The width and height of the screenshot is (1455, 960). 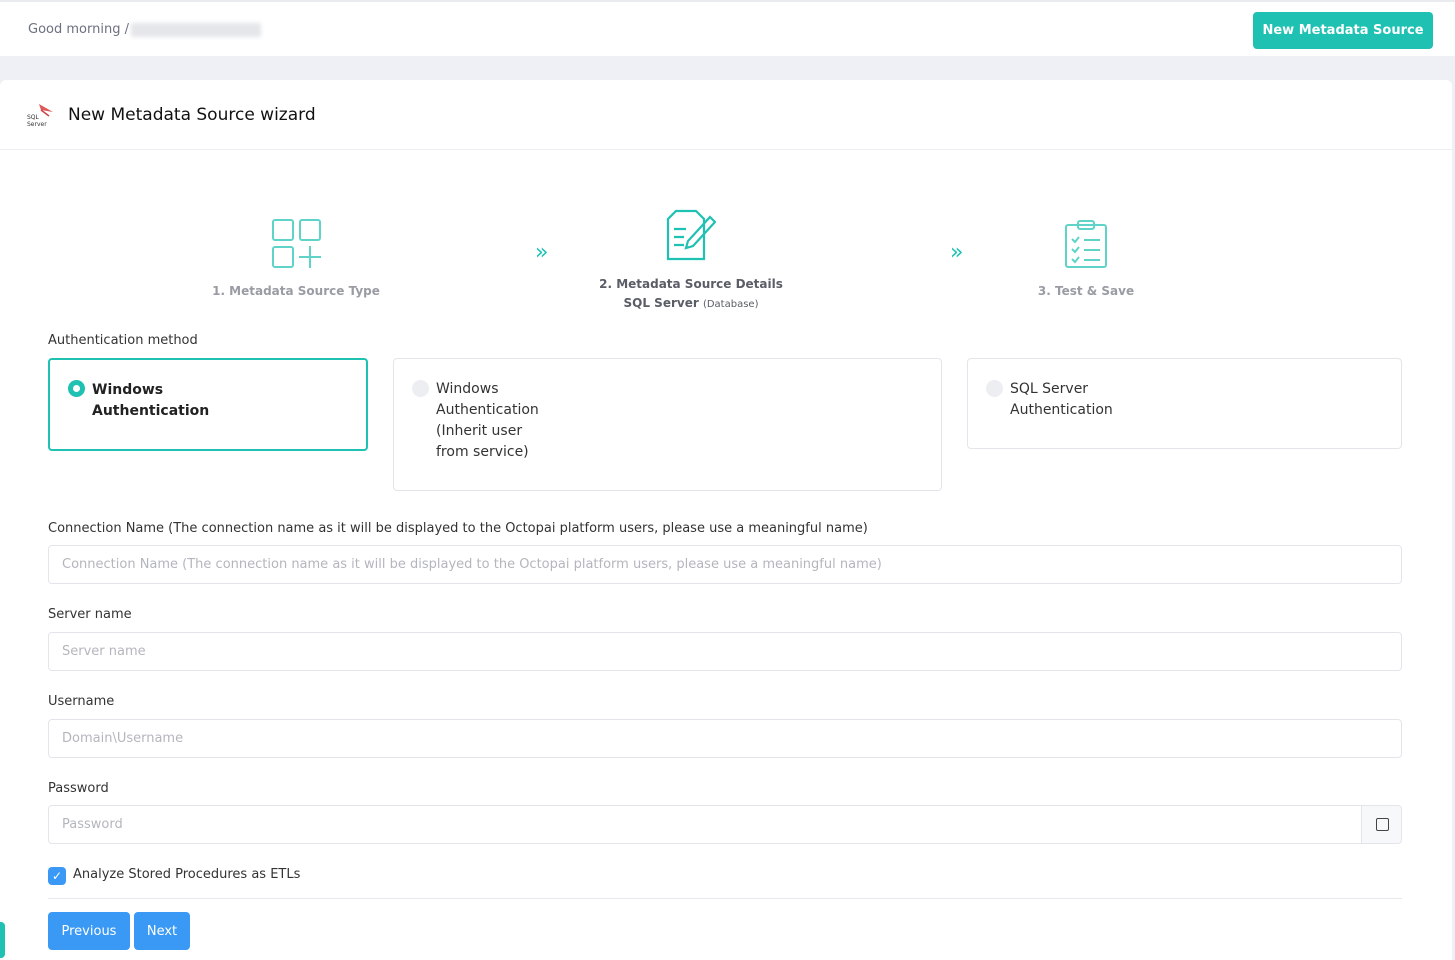 I want to click on wizard-header: SQL Server New Metadata Source wizard, so click(x=726, y=115).